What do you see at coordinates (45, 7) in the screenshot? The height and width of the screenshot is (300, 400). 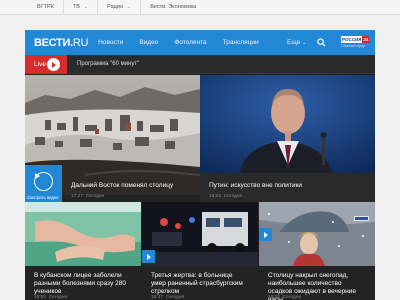 I see `topbar-item-vgtrk: ВГТРК` at bounding box center [45, 7].